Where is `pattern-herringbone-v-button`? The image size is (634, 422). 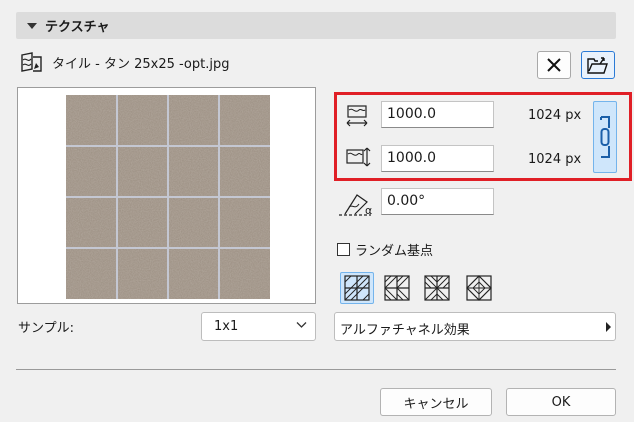 pattern-herringbone-v-button is located at coordinates (397, 288).